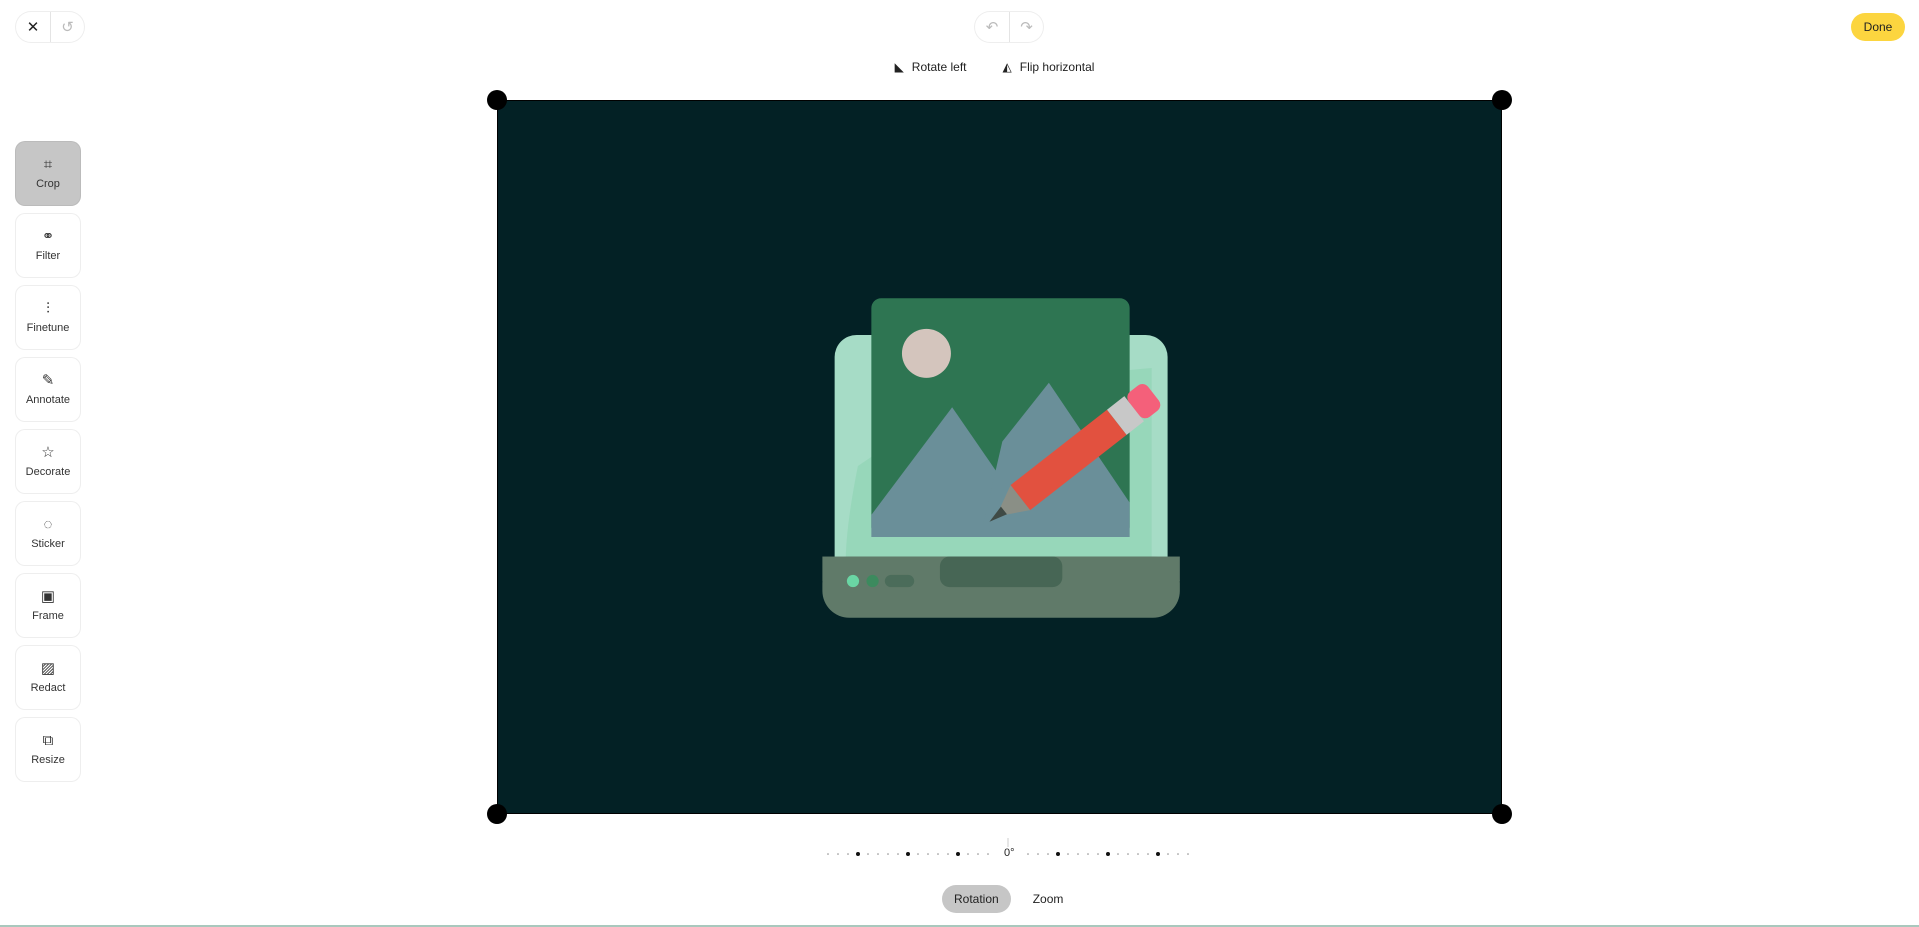  What do you see at coordinates (48, 164) in the screenshot?
I see `crop-icon: ⌗` at bounding box center [48, 164].